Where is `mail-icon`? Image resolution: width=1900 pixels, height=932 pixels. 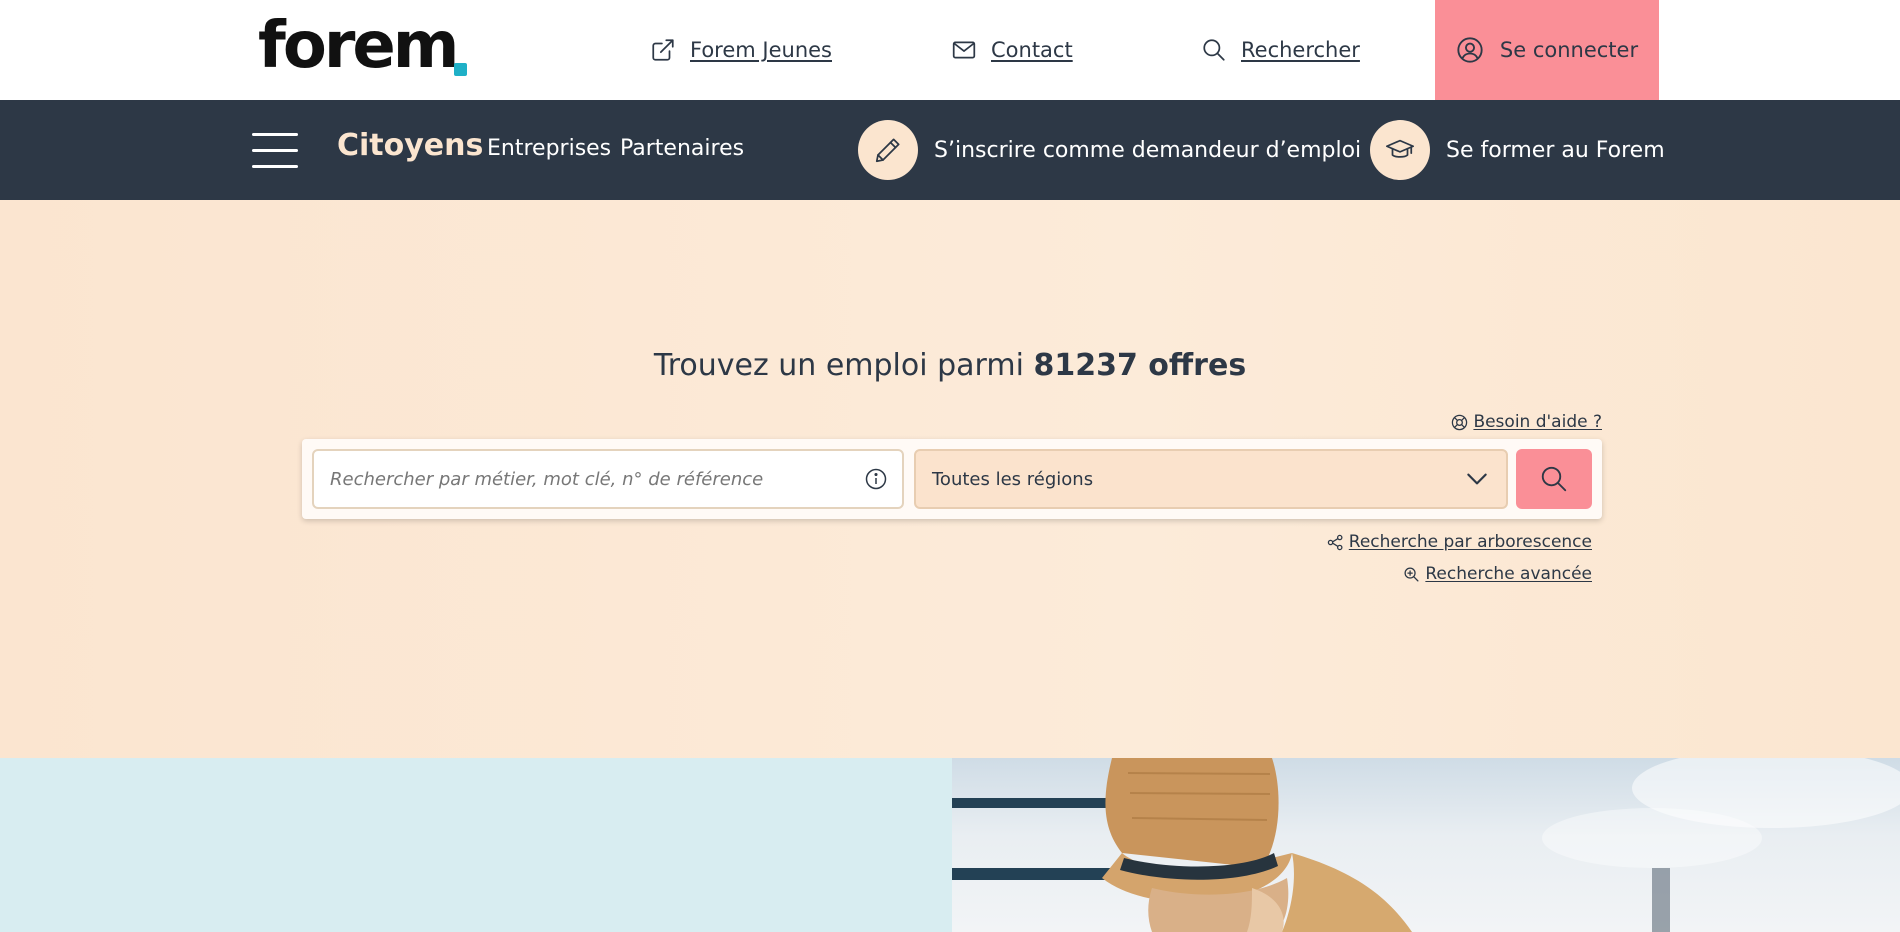 mail-icon is located at coordinates (964, 50).